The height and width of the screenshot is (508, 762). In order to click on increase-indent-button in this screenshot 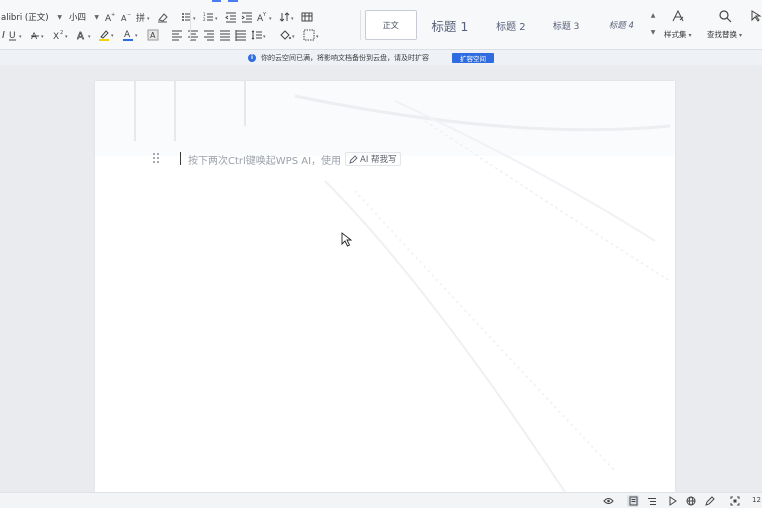, I will do `click(247, 17)`.